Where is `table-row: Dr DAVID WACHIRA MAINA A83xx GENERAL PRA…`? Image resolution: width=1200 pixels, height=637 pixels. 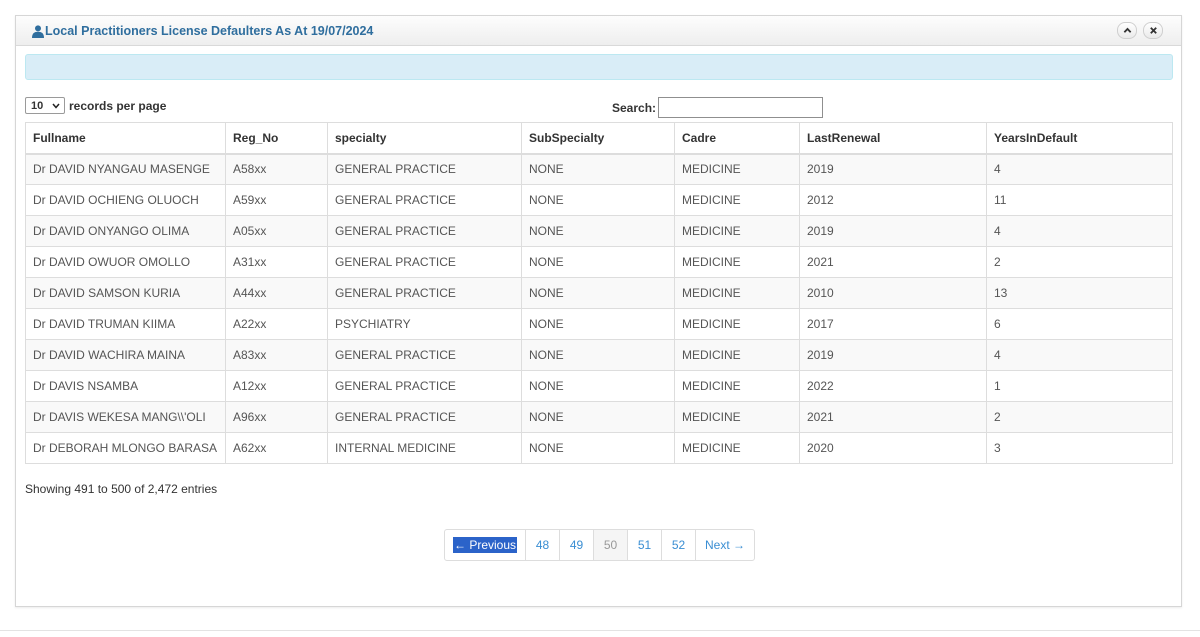 table-row: Dr DAVID WACHIRA MAINA A83xx GENERAL PRA… is located at coordinates (599, 355).